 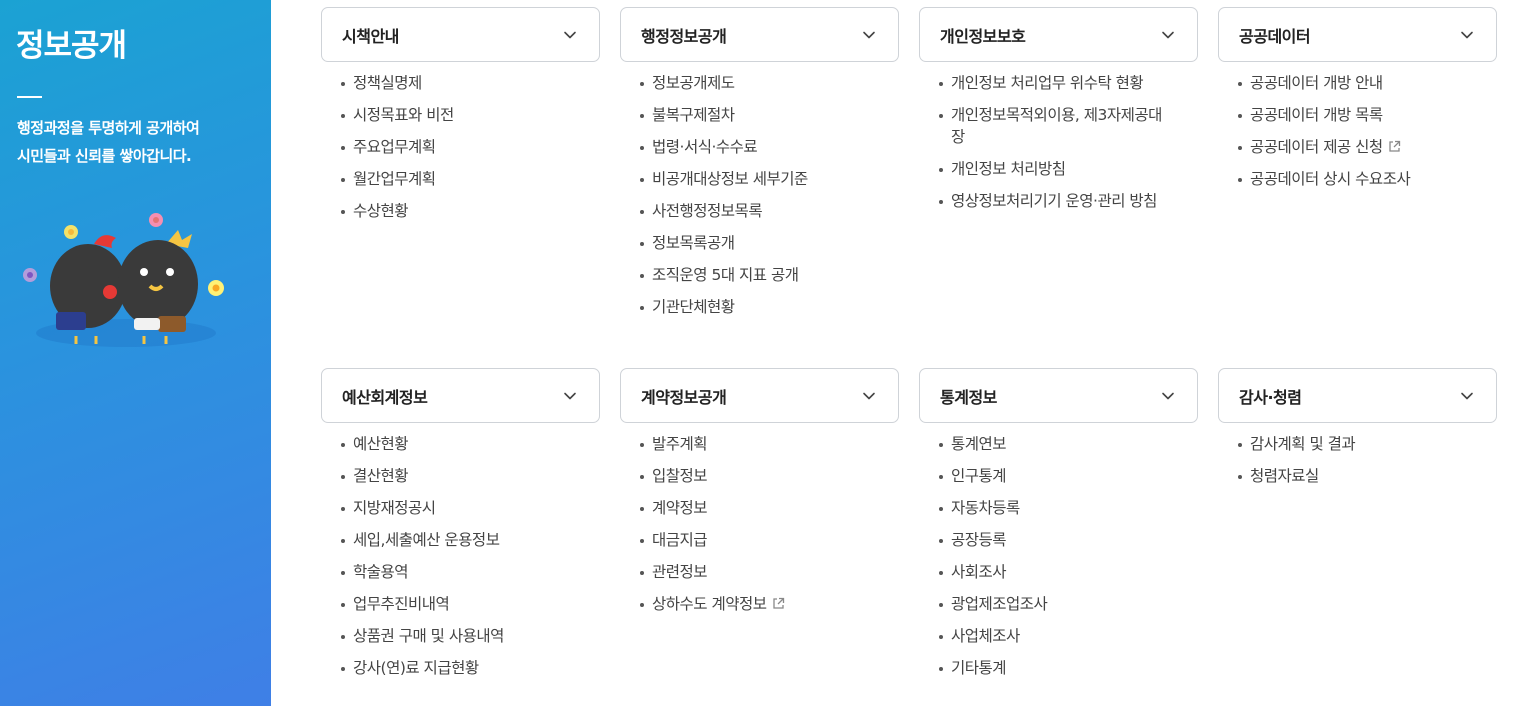 What do you see at coordinates (1275, 36) in the screenshot?
I see `category-title: 공공데이터` at bounding box center [1275, 36].